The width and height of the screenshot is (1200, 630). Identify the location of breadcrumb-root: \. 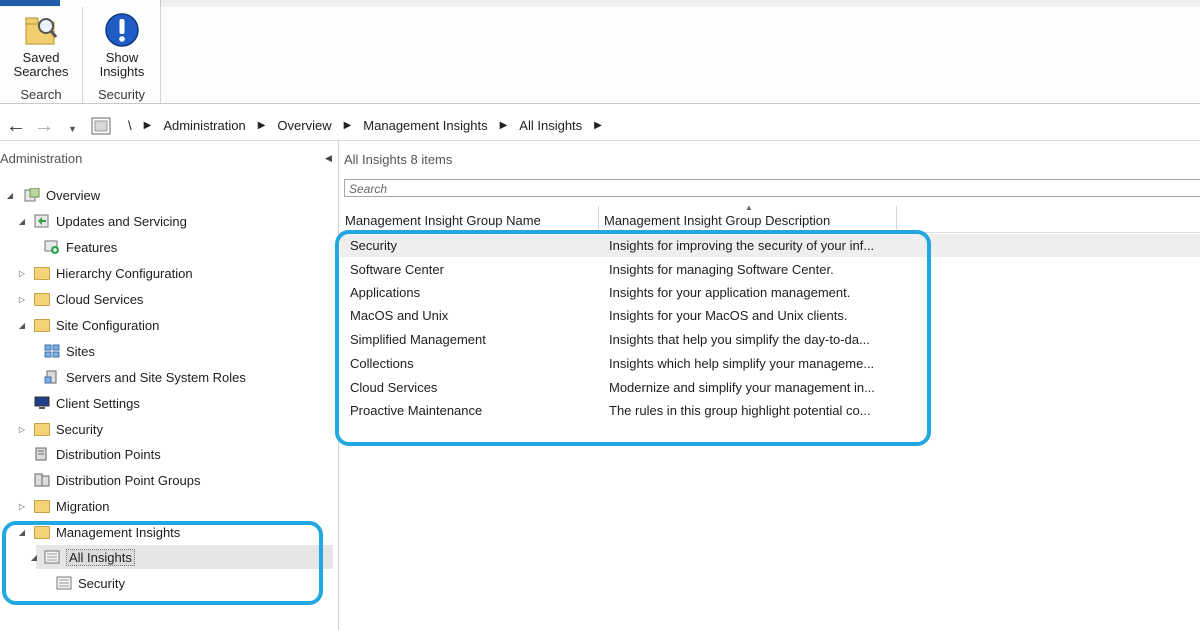
(130, 125).